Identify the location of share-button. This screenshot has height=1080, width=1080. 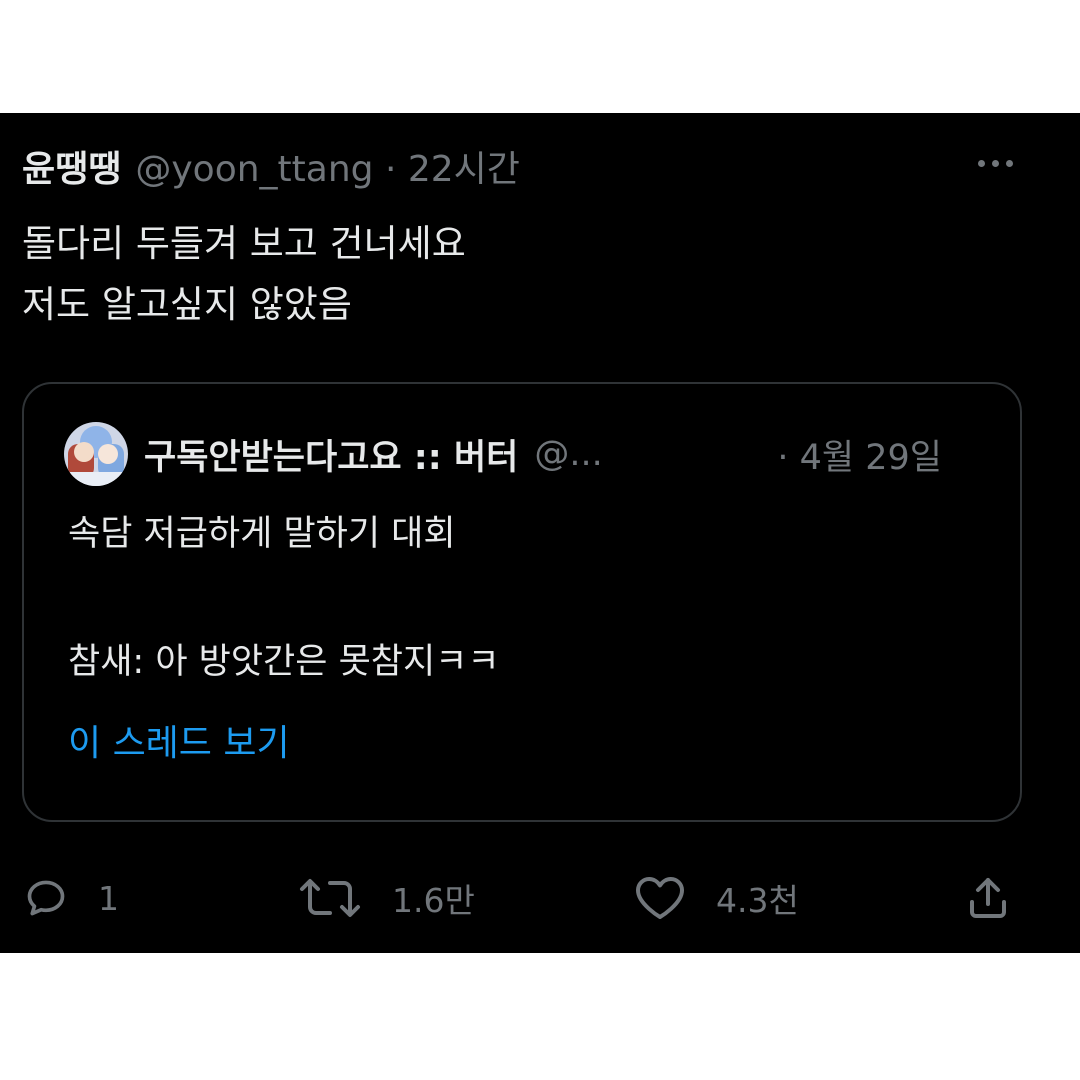
(988, 898).